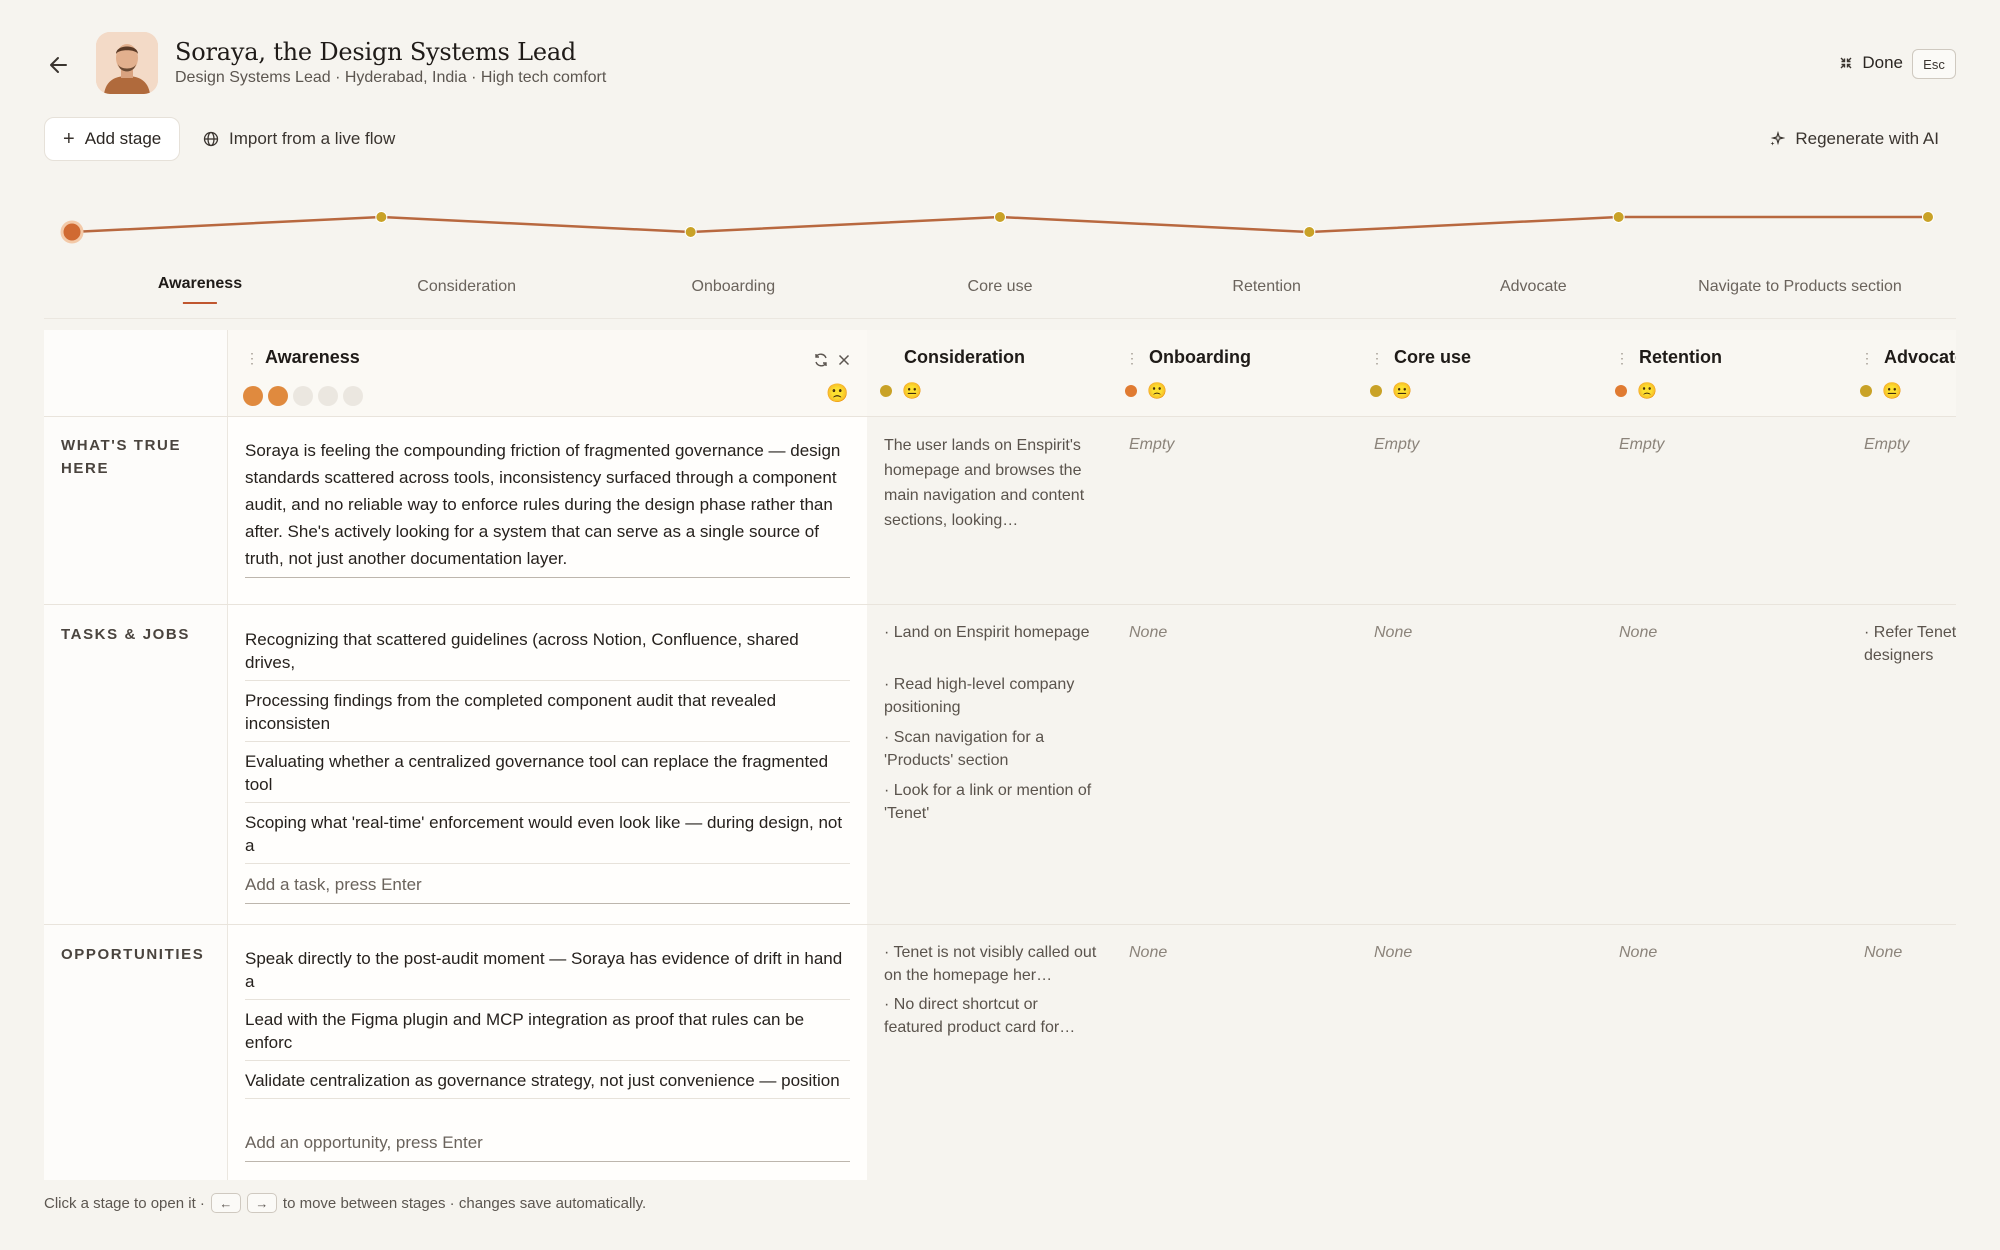 The image size is (2000, 1250). Describe the element at coordinates (1778, 138) in the screenshot. I see `sparkle-icon` at that location.